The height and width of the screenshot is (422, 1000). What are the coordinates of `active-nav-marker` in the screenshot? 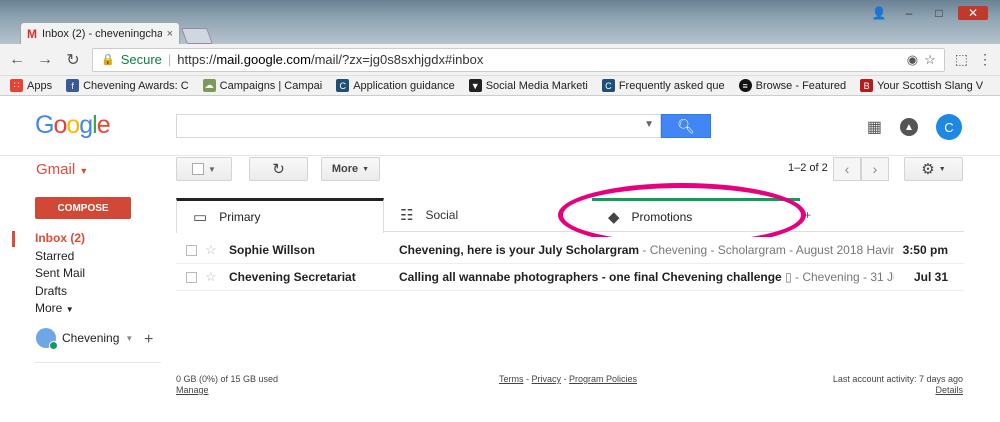 It's located at (13, 239).